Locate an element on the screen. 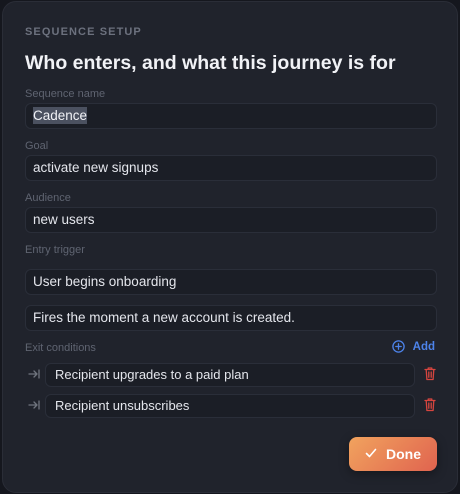 The height and width of the screenshot is (494, 460). check-icon is located at coordinates (371, 454).